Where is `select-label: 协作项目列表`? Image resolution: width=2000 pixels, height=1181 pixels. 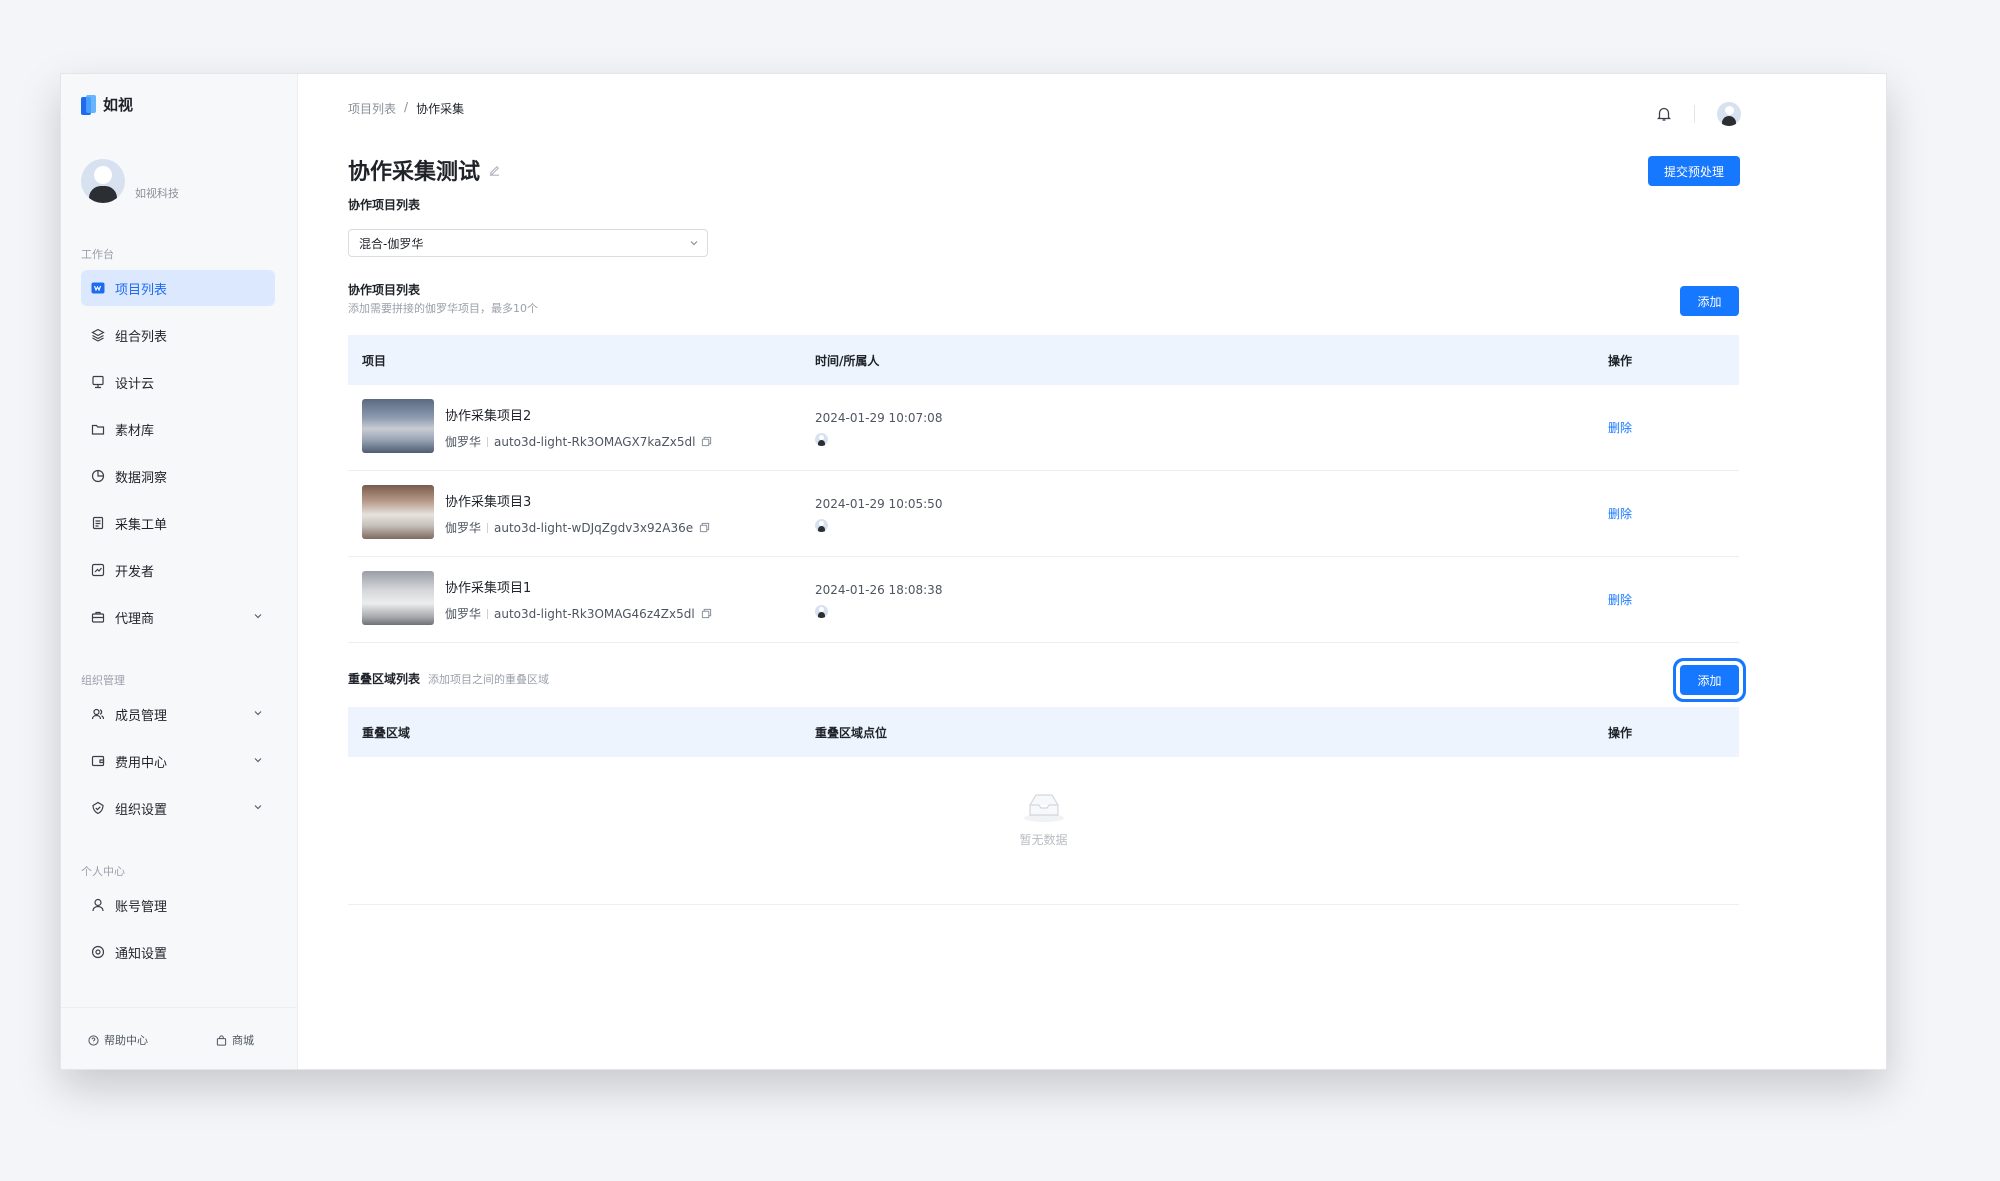
select-label: 协作项目列表 is located at coordinates (384, 205).